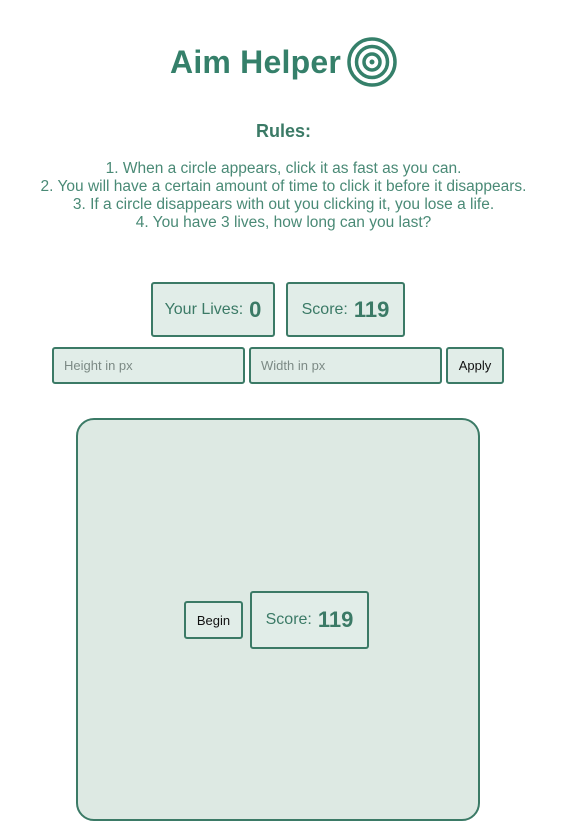 Image resolution: width=567 pixels, height=833 pixels. Describe the element at coordinates (288, 619) in the screenshot. I see `play-area-score-label: Score:` at that location.